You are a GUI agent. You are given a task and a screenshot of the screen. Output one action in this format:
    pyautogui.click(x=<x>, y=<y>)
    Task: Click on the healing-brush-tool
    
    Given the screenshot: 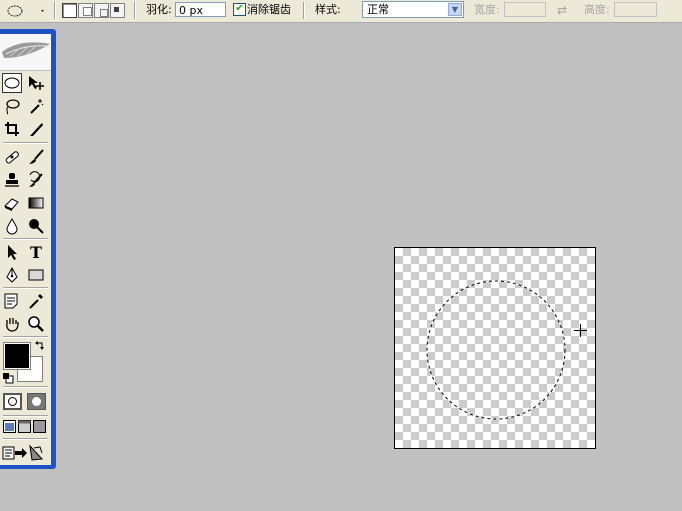 What is the action you would take?
    pyautogui.click(x=12, y=157)
    